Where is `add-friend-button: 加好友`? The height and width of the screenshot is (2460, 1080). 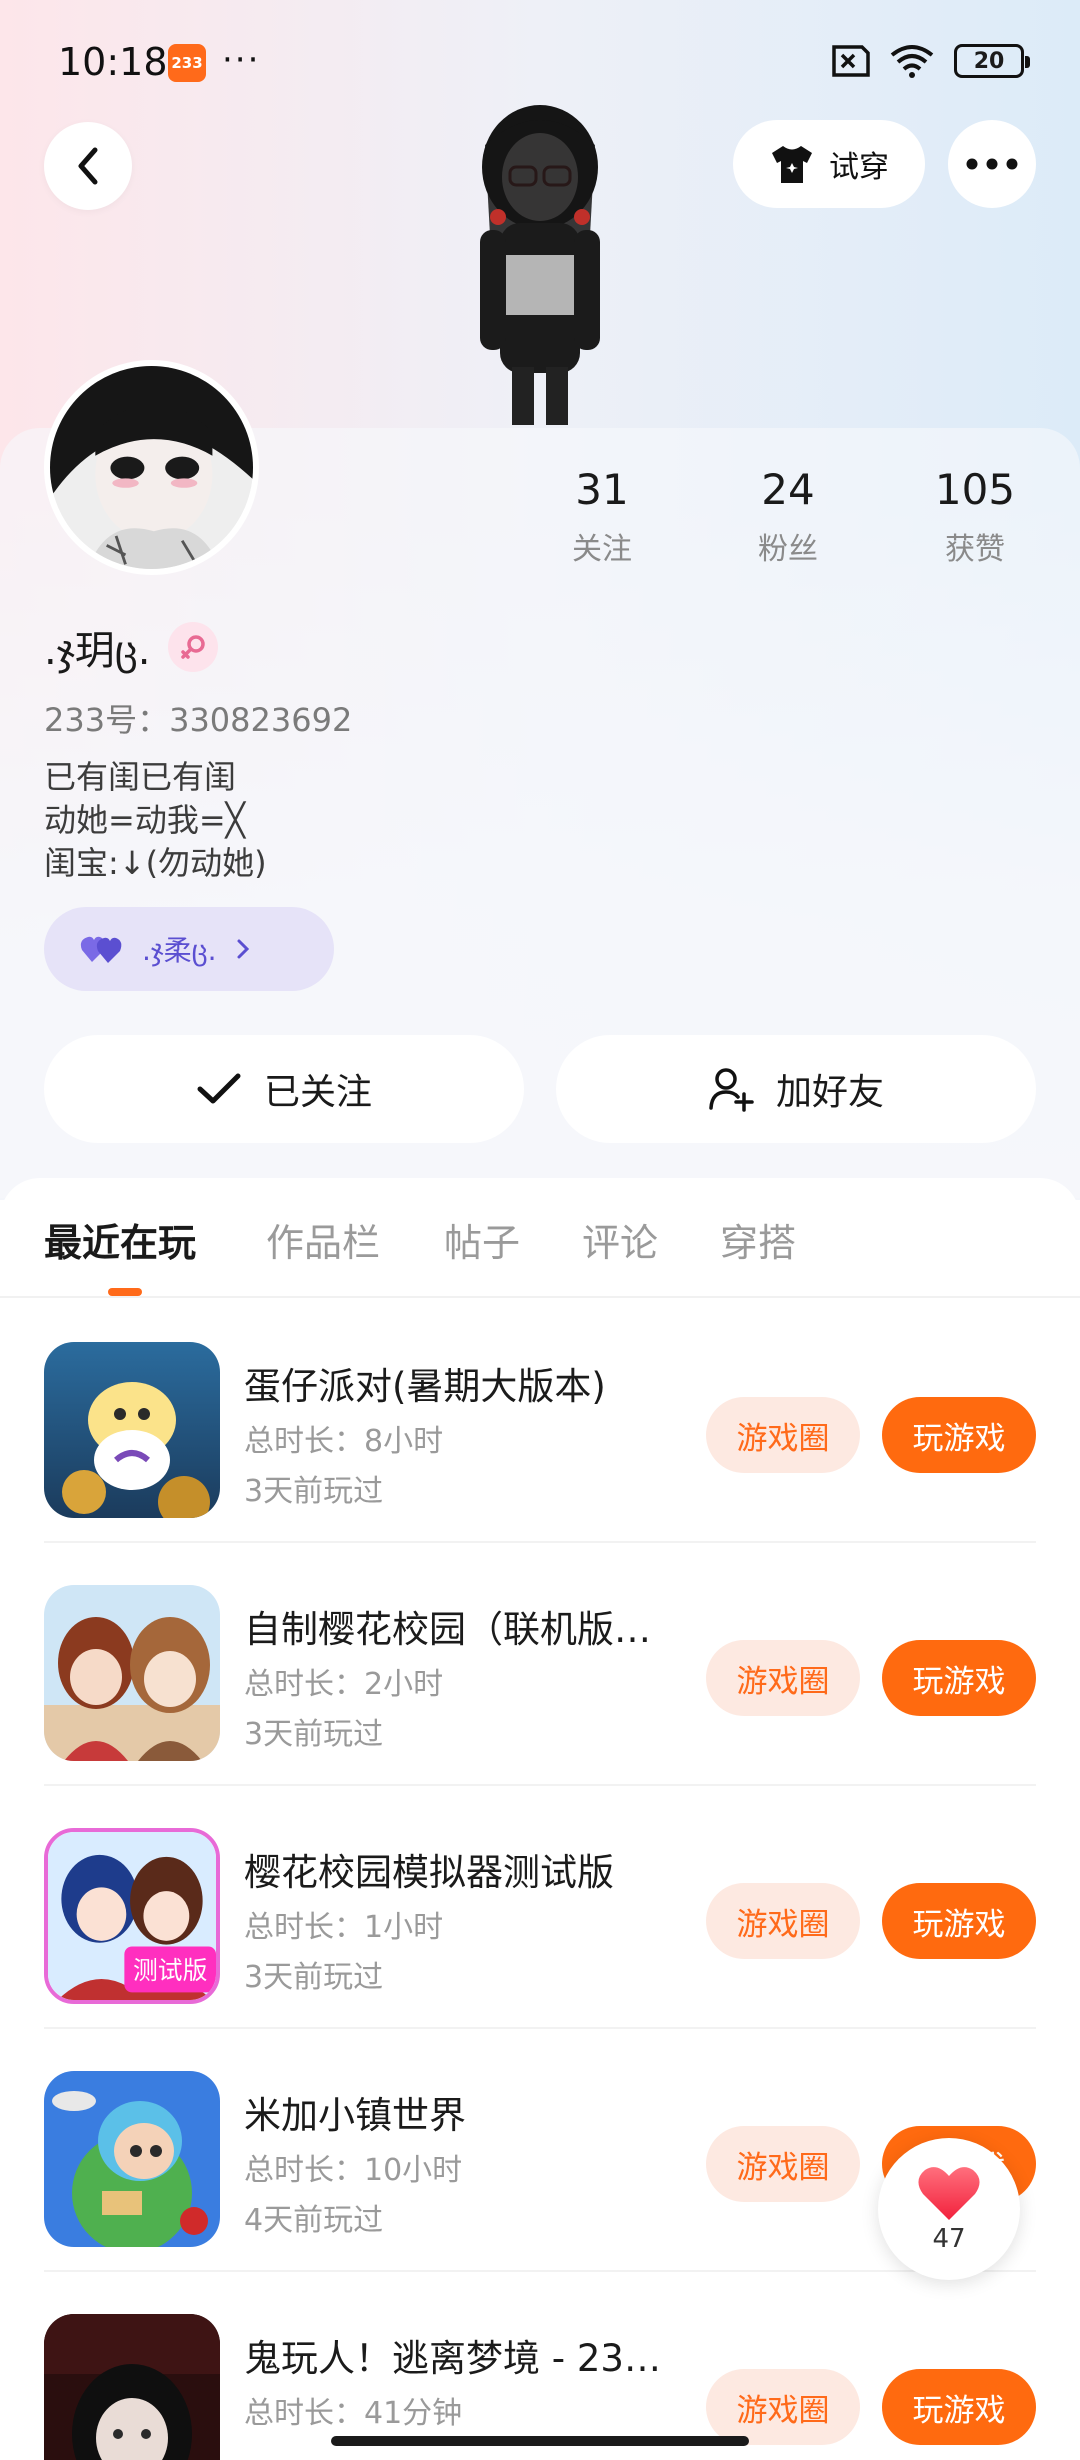 add-friend-button: 加好友 is located at coordinates (796, 1089).